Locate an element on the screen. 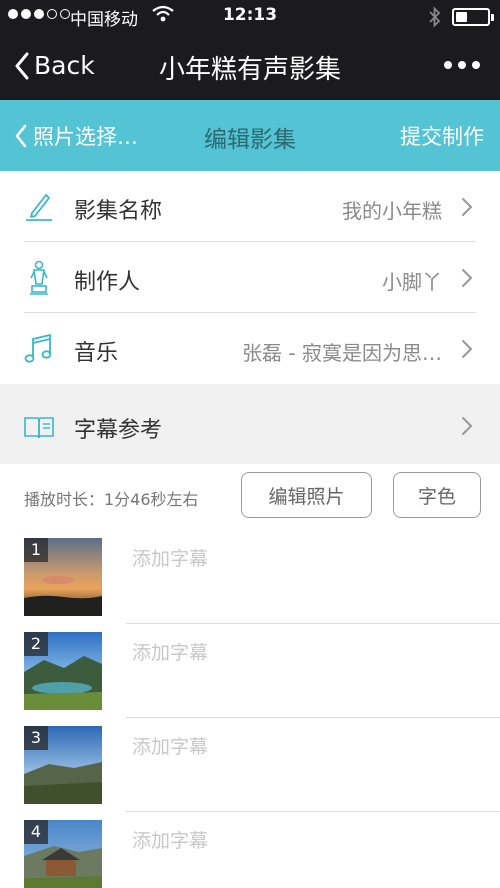 Image resolution: width=500 pixels, height=888 pixels. list-item: 4 添加字幕 is located at coordinates (250, 850).